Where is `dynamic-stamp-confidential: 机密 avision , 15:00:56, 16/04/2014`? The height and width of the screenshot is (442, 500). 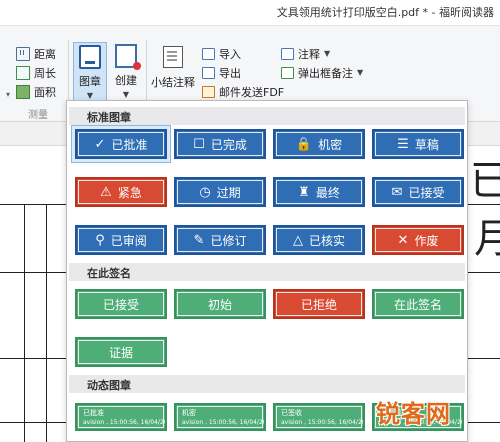
dynamic-stamp-confidential: 机密 avision , 15:00:56, 16/04/2014 is located at coordinates (220, 417).